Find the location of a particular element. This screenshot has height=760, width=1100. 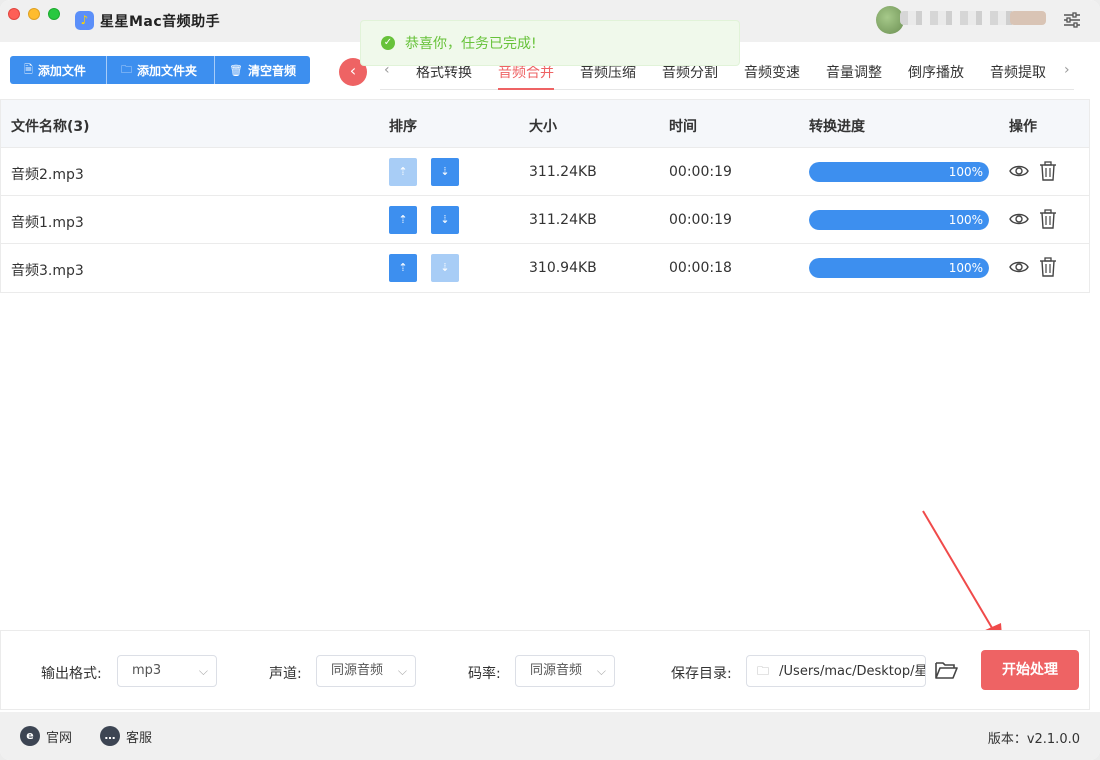

header-time: 时间 is located at coordinates (683, 127).